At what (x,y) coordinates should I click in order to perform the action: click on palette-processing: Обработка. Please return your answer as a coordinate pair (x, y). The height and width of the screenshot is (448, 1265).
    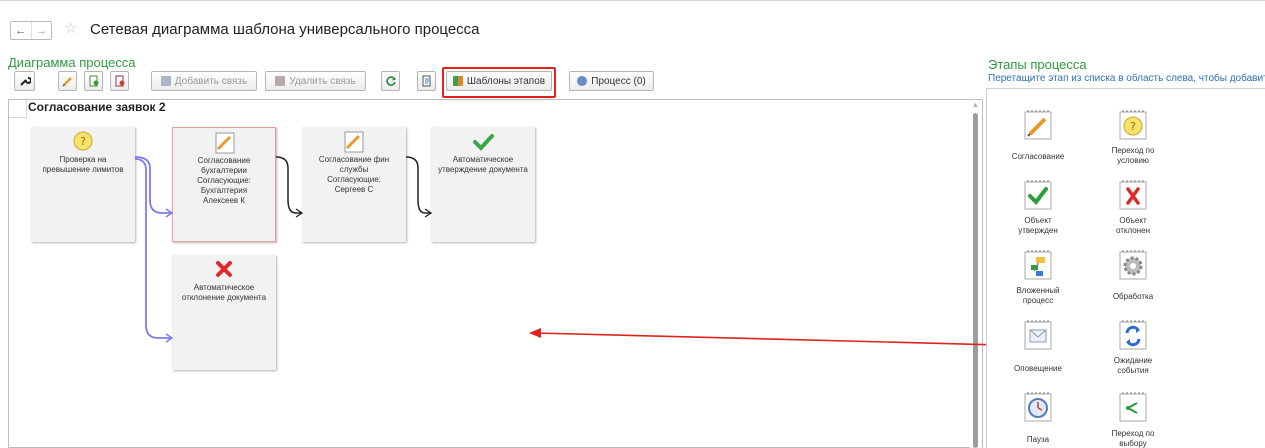
    Looking at the image, I should click on (1133, 283).